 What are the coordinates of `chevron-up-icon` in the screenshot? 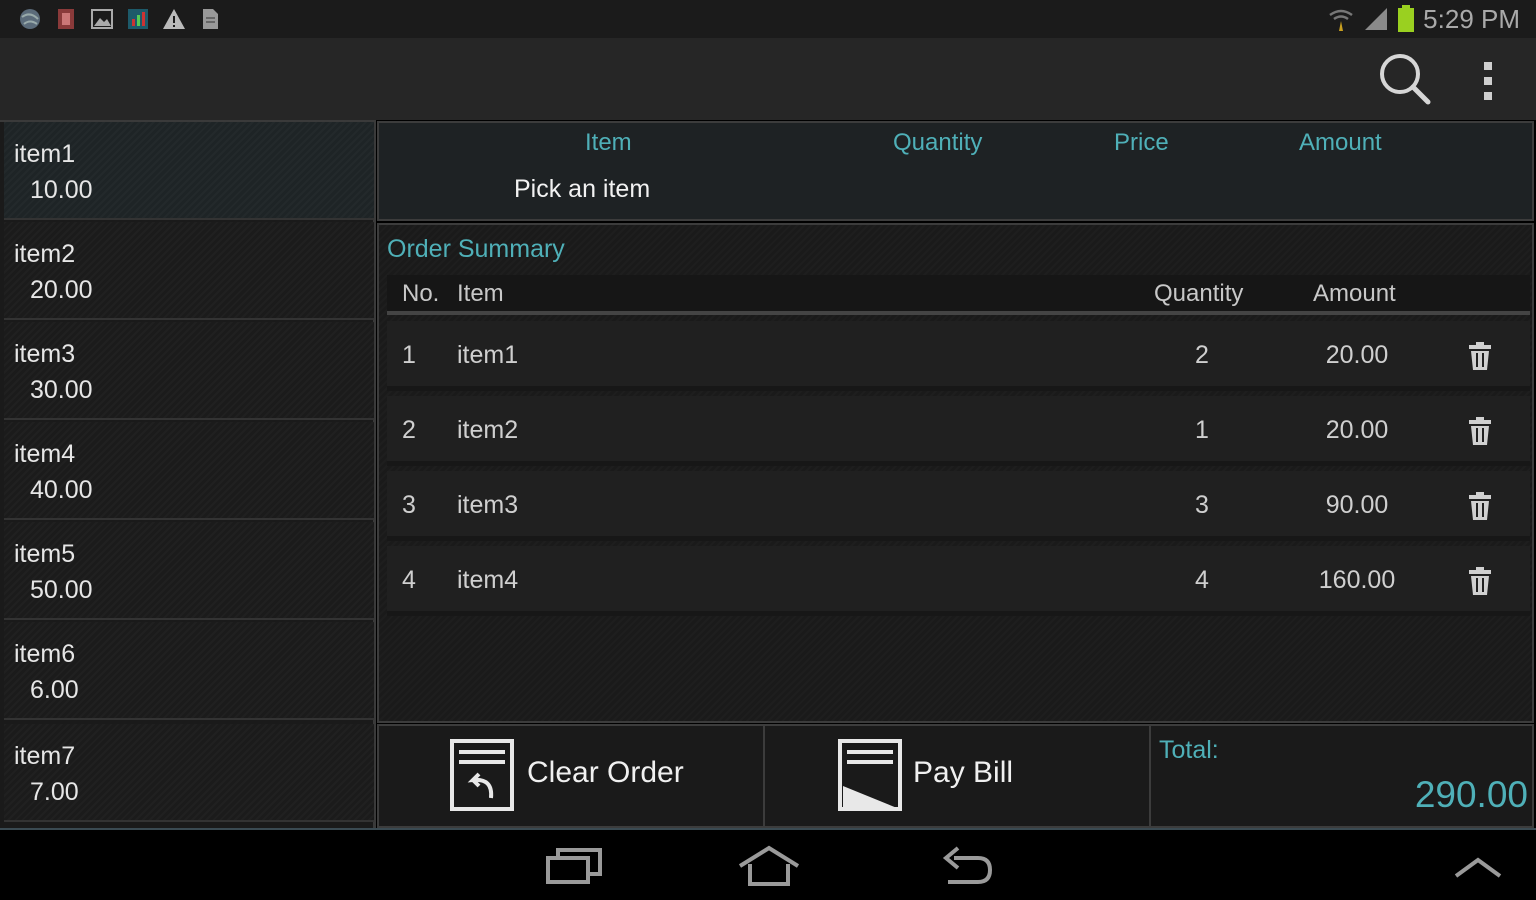 It's located at (1478, 866).